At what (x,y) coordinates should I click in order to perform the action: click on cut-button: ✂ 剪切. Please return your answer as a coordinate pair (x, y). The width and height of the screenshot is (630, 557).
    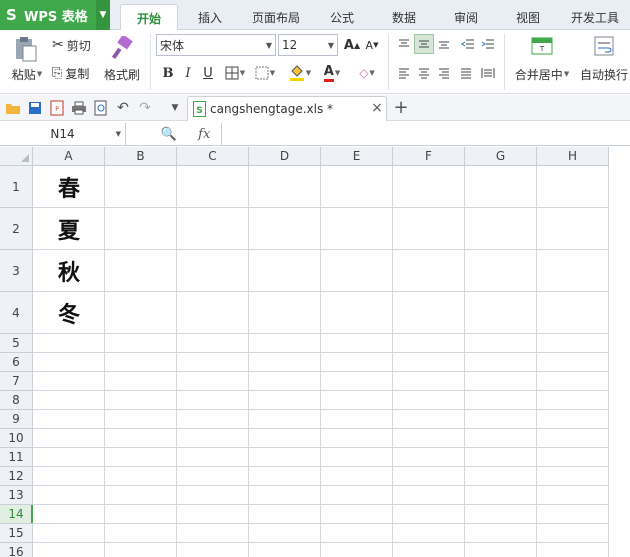
    Looking at the image, I should click on (75, 45).